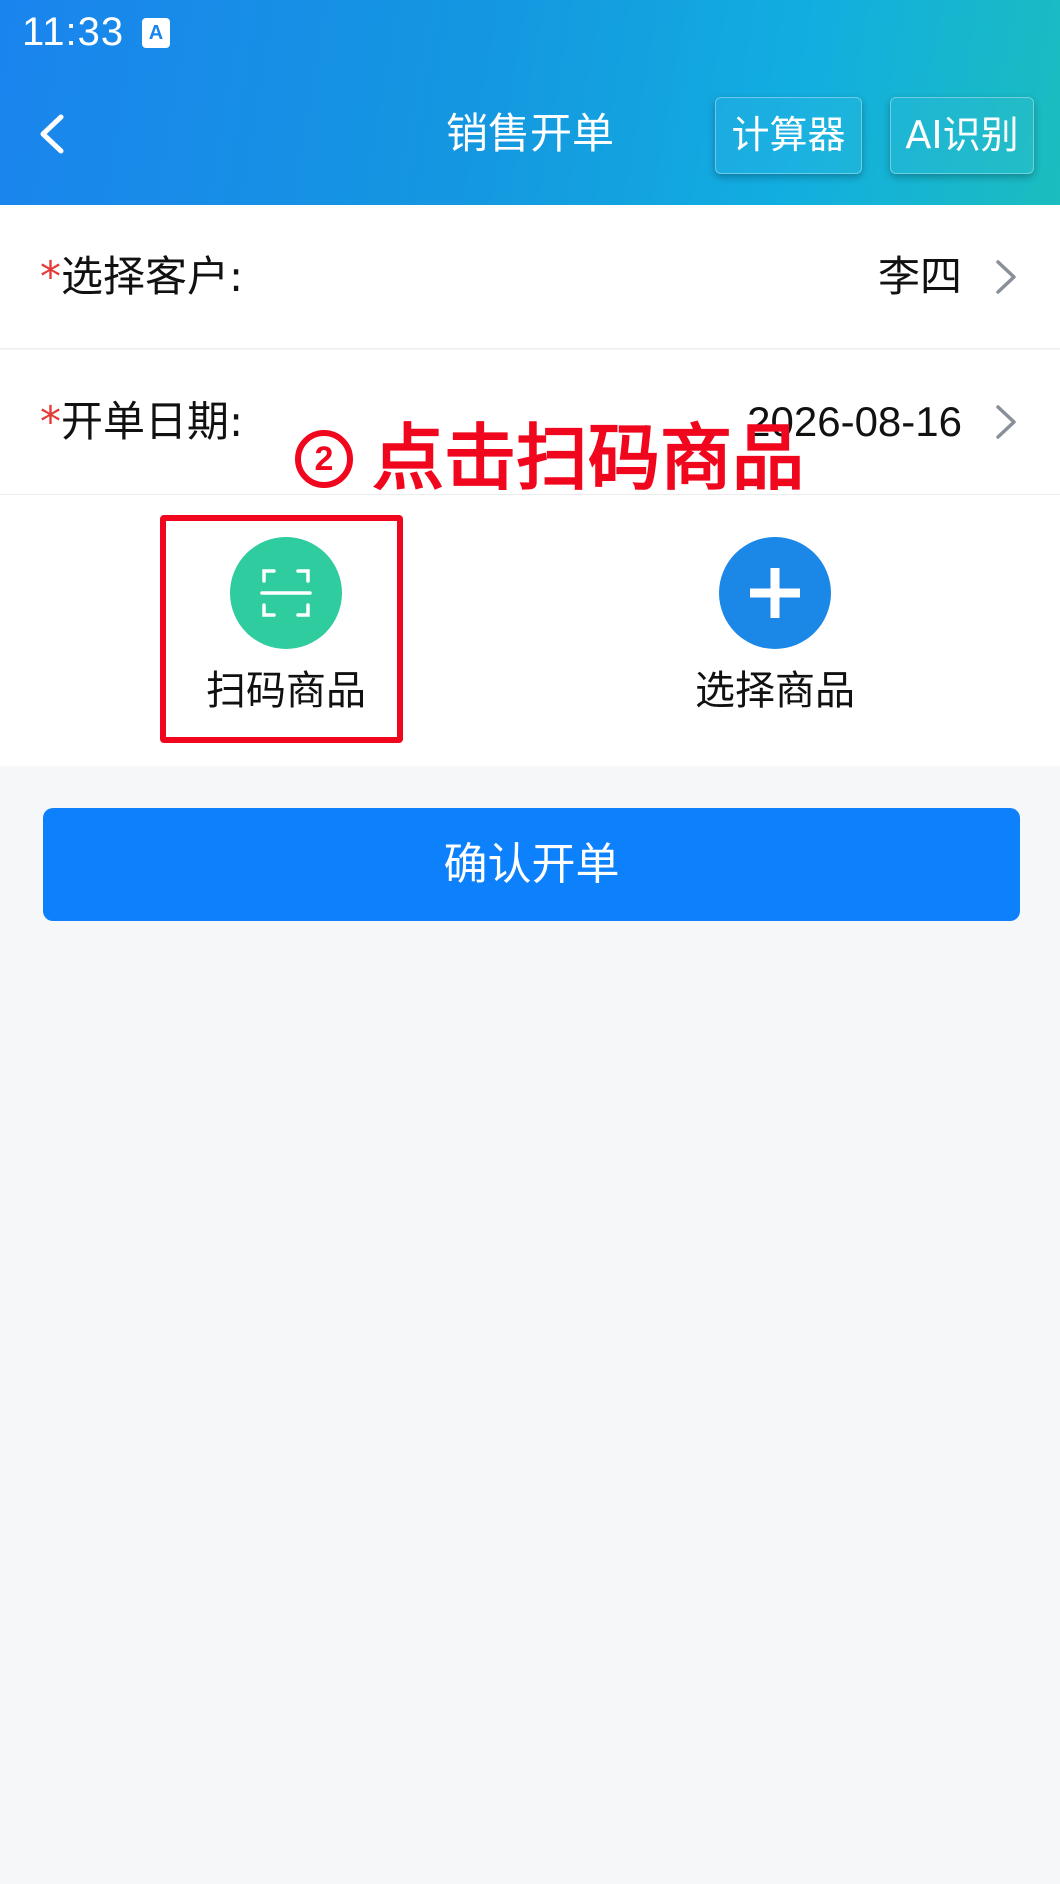 This screenshot has width=1060, height=1884. What do you see at coordinates (919, 276) in the screenshot?
I see `customer-value: 李四` at bounding box center [919, 276].